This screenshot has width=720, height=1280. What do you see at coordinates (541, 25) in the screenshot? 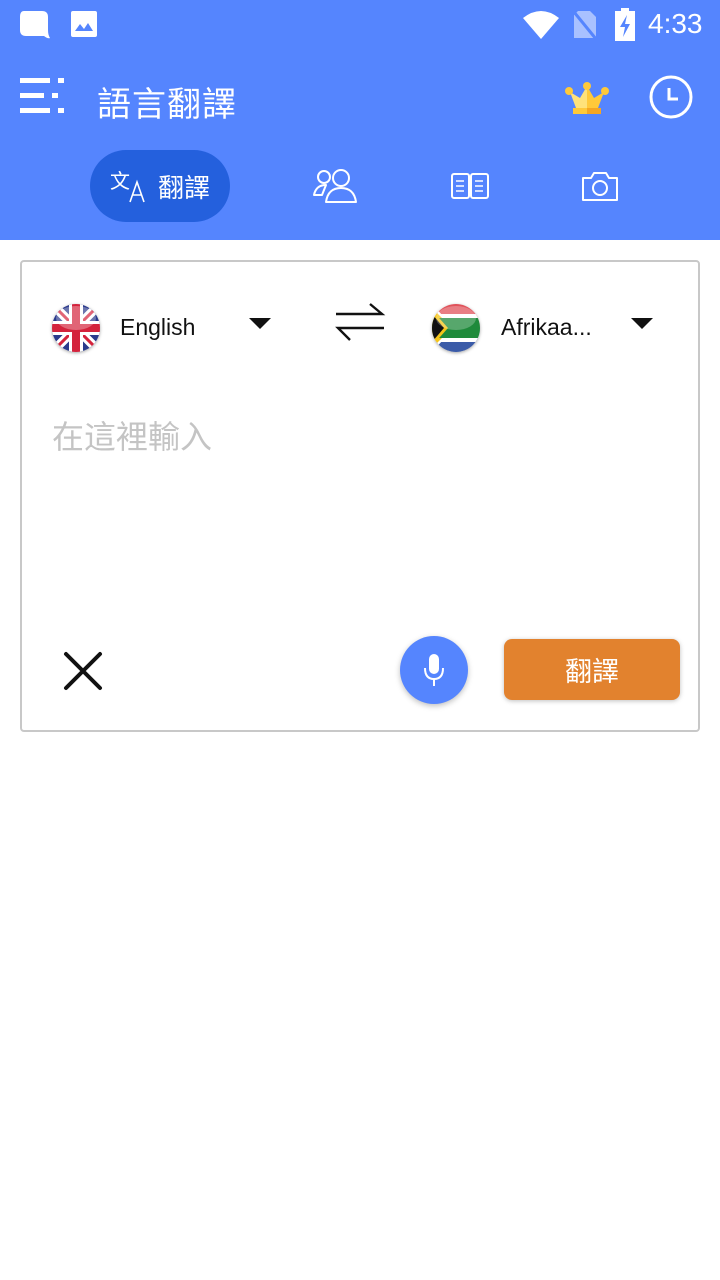
I see `wifi-icon` at bounding box center [541, 25].